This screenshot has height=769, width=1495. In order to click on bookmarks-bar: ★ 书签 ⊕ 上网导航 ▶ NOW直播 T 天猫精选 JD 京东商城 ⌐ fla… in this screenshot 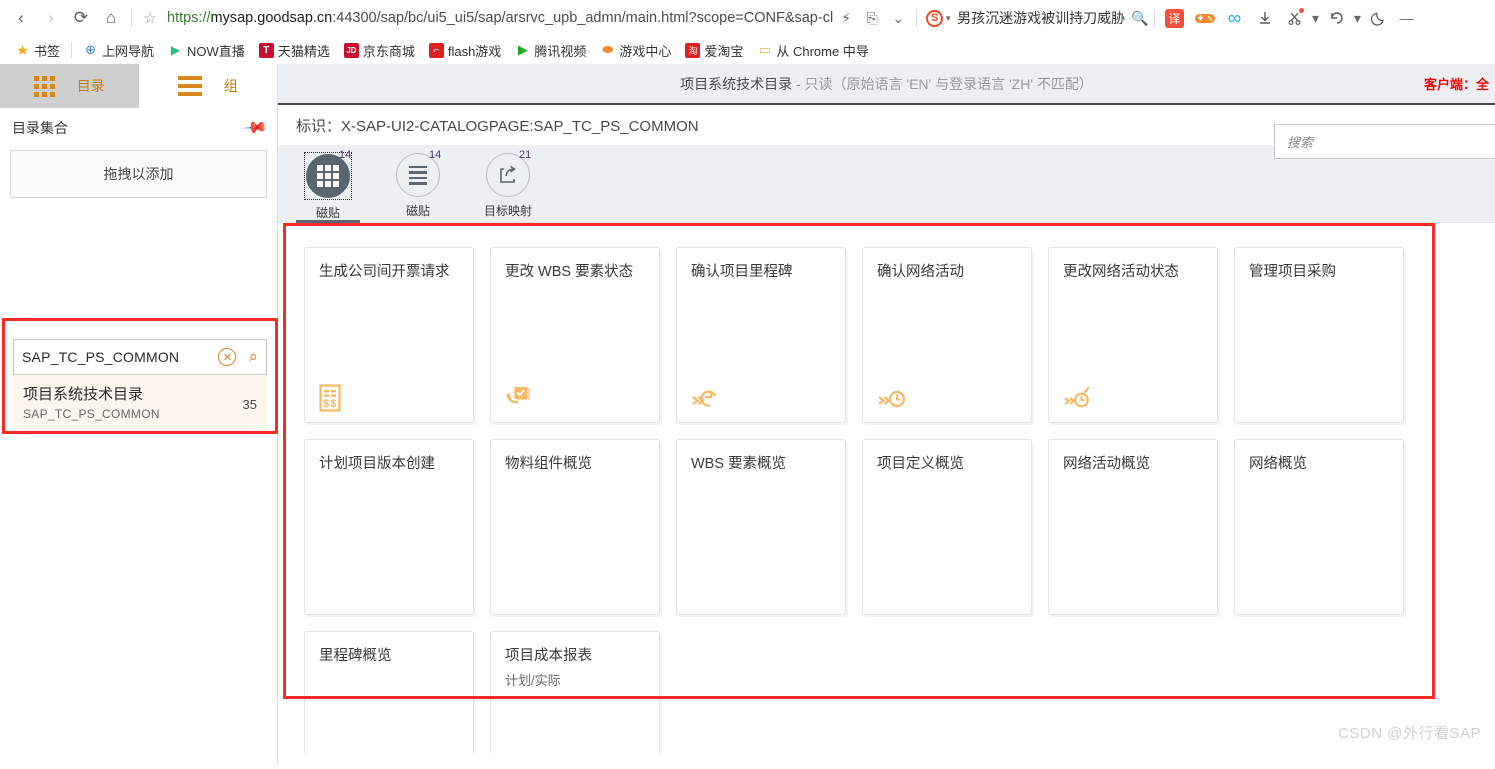, I will do `click(747, 50)`.